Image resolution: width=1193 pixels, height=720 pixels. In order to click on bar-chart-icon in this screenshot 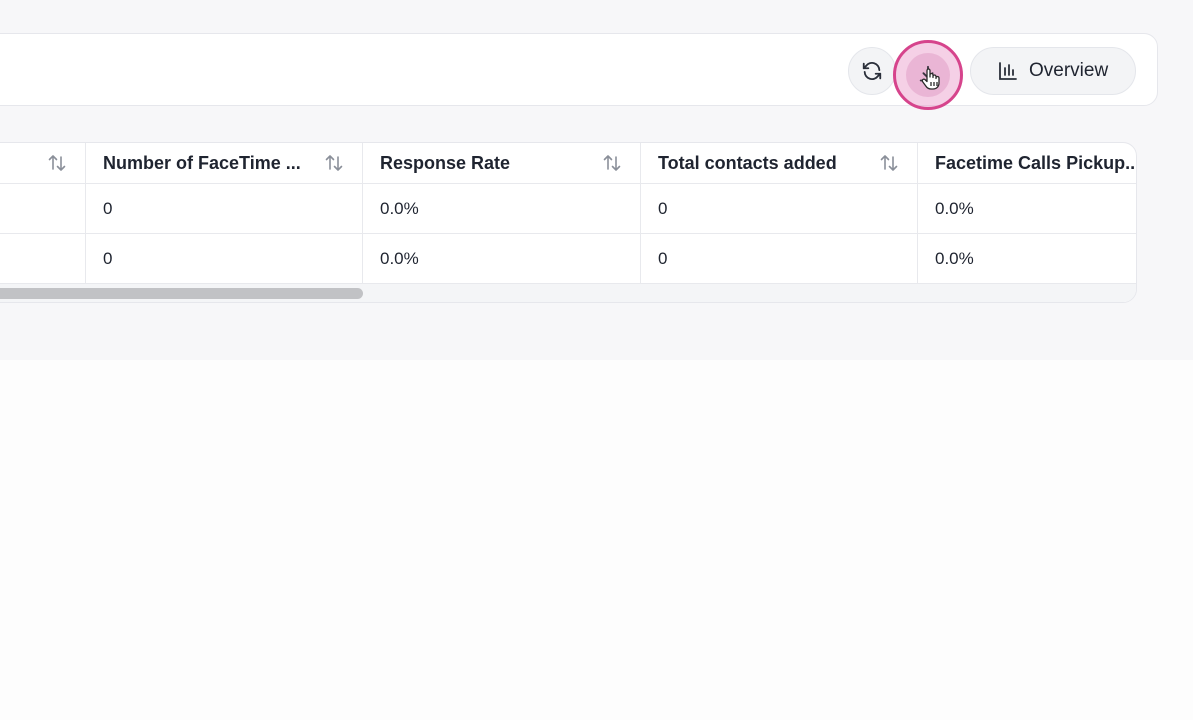, I will do `click(1008, 71)`.